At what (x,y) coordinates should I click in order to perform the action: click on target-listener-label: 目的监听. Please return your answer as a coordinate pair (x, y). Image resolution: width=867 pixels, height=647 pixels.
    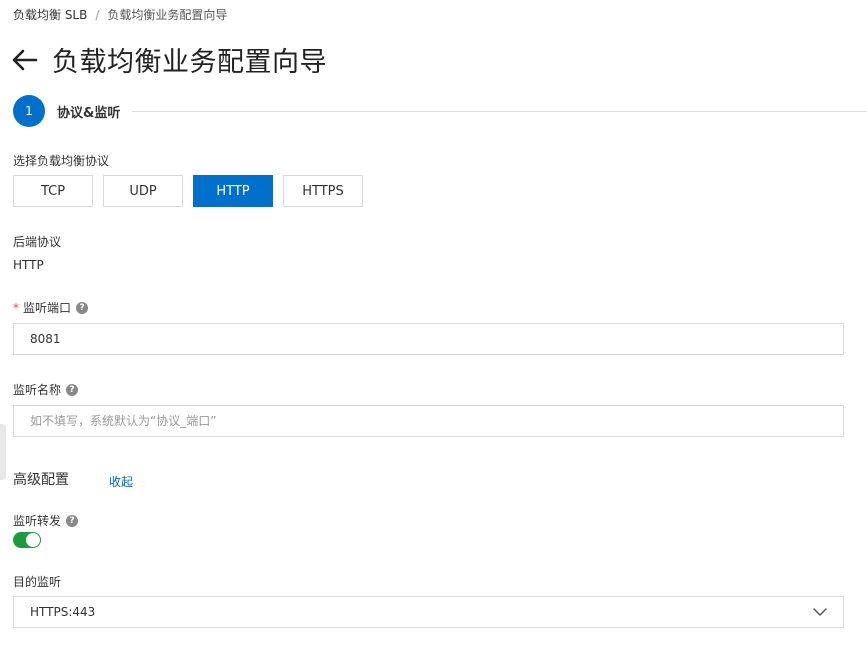
    Looking at the image, I should click on (37, 581).